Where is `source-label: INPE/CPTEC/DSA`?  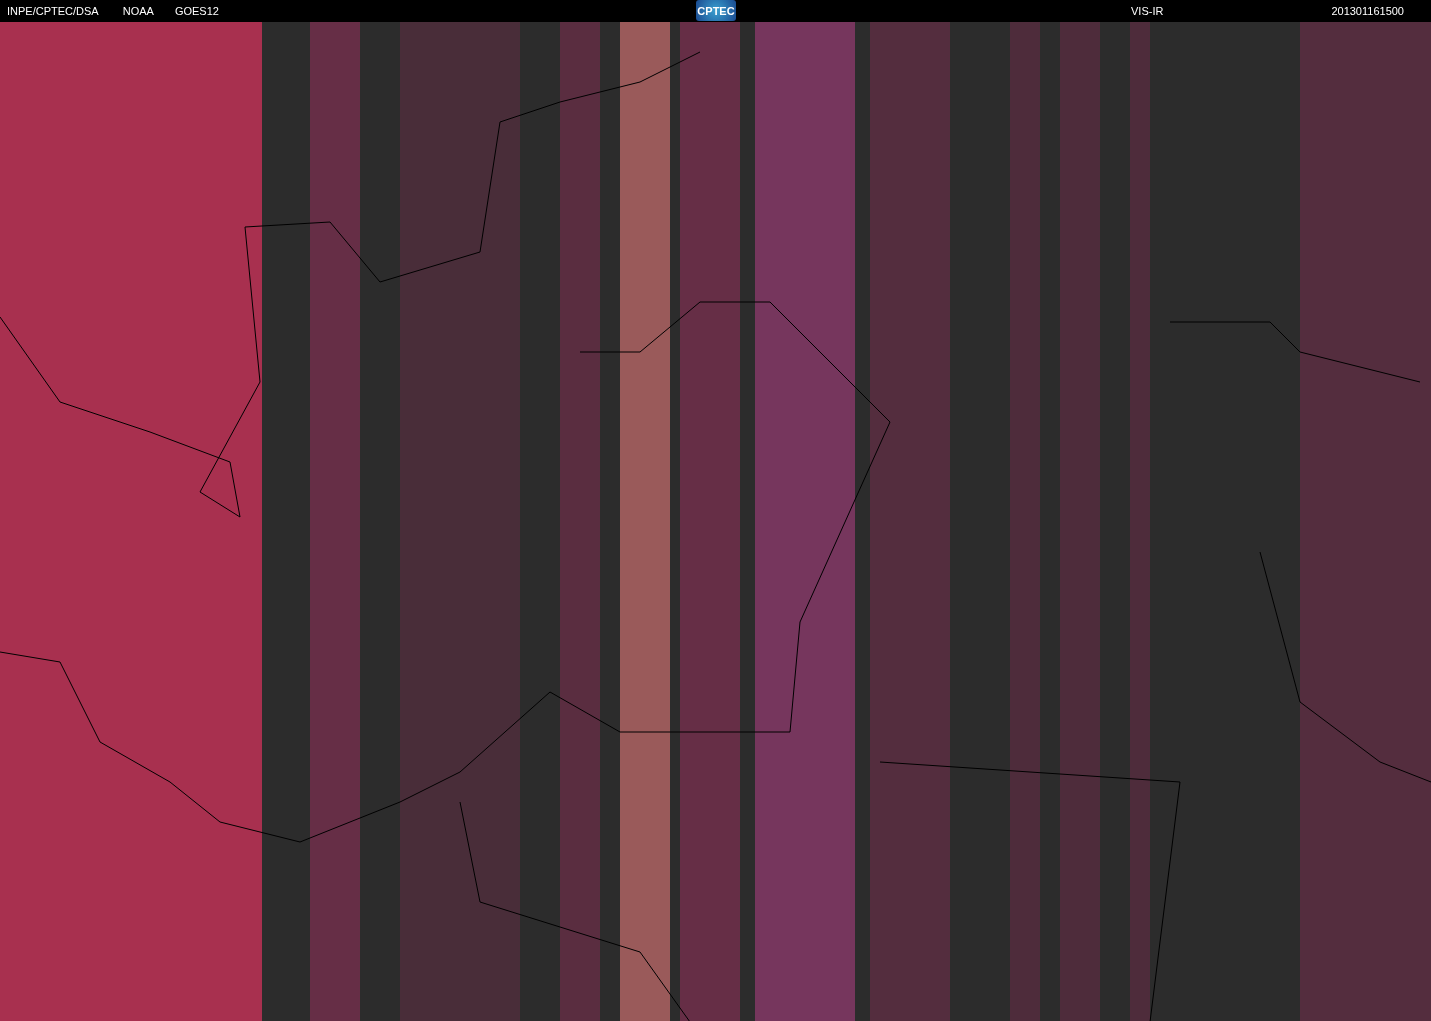 source-label: INPE/CPTEC/DSA is located at coordinates (53, 11).